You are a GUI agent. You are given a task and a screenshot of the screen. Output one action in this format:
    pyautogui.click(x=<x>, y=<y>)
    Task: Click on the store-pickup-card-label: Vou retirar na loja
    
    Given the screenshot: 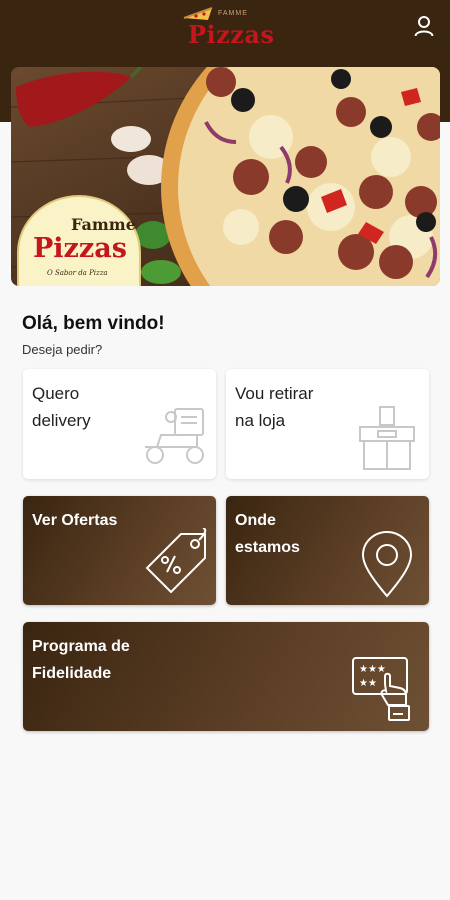 What is the action you would take?
    pyautogui.click(x=274, y=407)
    